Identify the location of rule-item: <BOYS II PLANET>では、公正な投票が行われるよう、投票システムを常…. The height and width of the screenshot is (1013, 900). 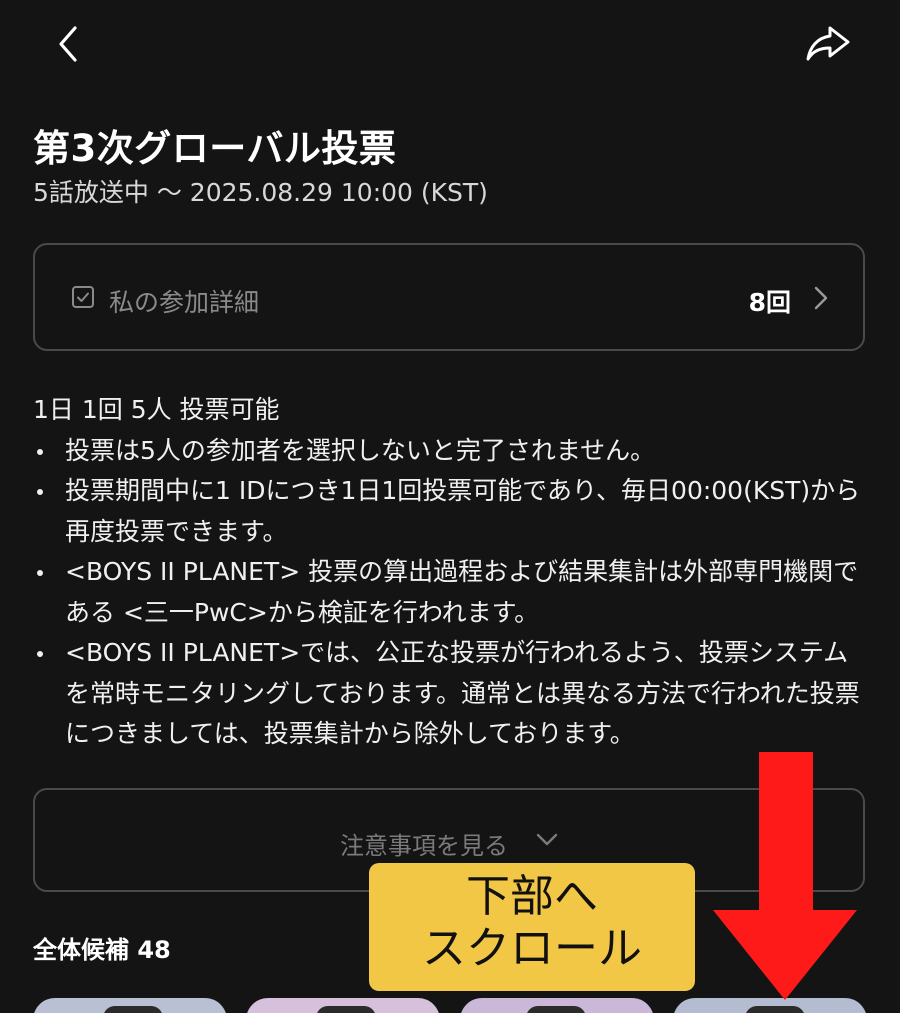
(448, 694).